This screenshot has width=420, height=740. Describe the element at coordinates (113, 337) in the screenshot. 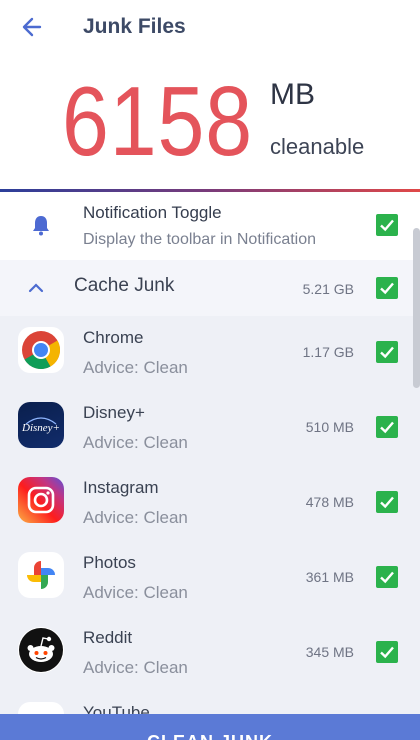

I see `app-name: Chrome` at that location.